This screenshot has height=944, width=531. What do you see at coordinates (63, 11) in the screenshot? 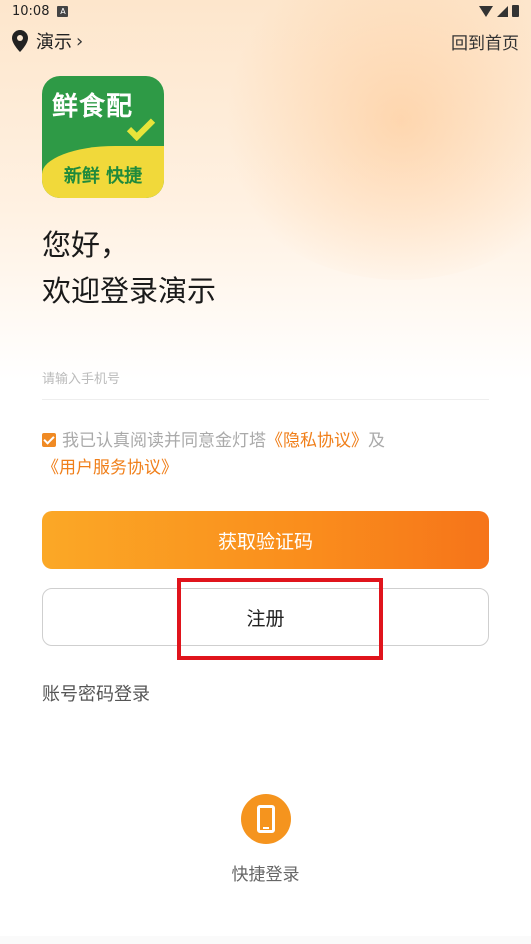
I see `notification-badge-icon: A` at bounding box center [63, 11].